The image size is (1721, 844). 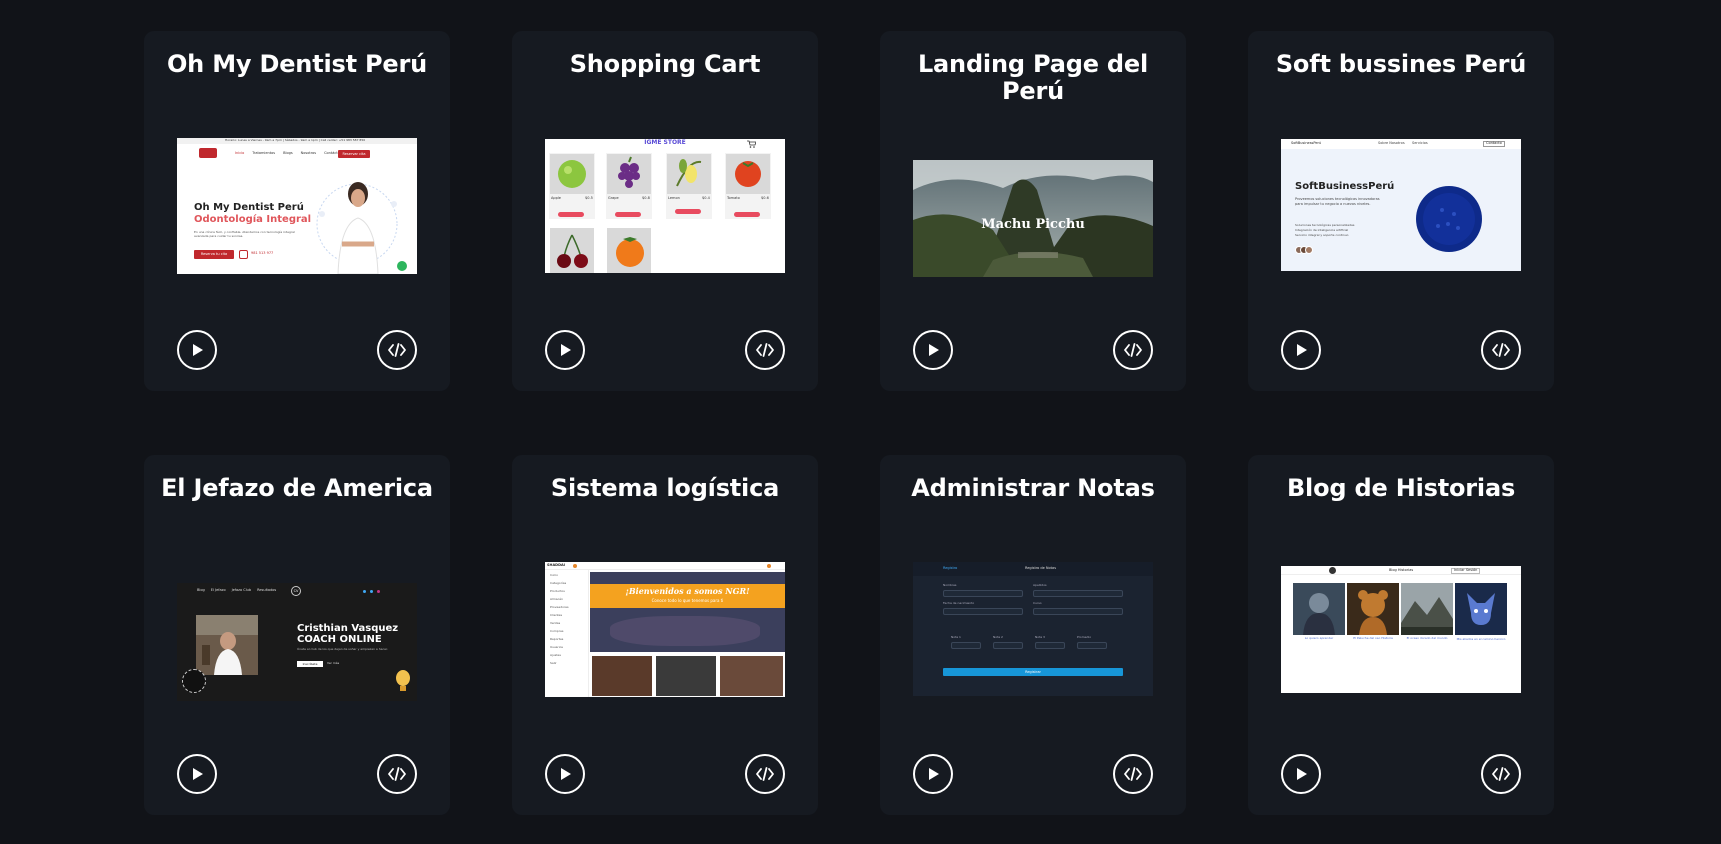 What do you see at coordinates (227, 645) in the screenshot?
I see `coach-photo` at bounding box center [227, 645].